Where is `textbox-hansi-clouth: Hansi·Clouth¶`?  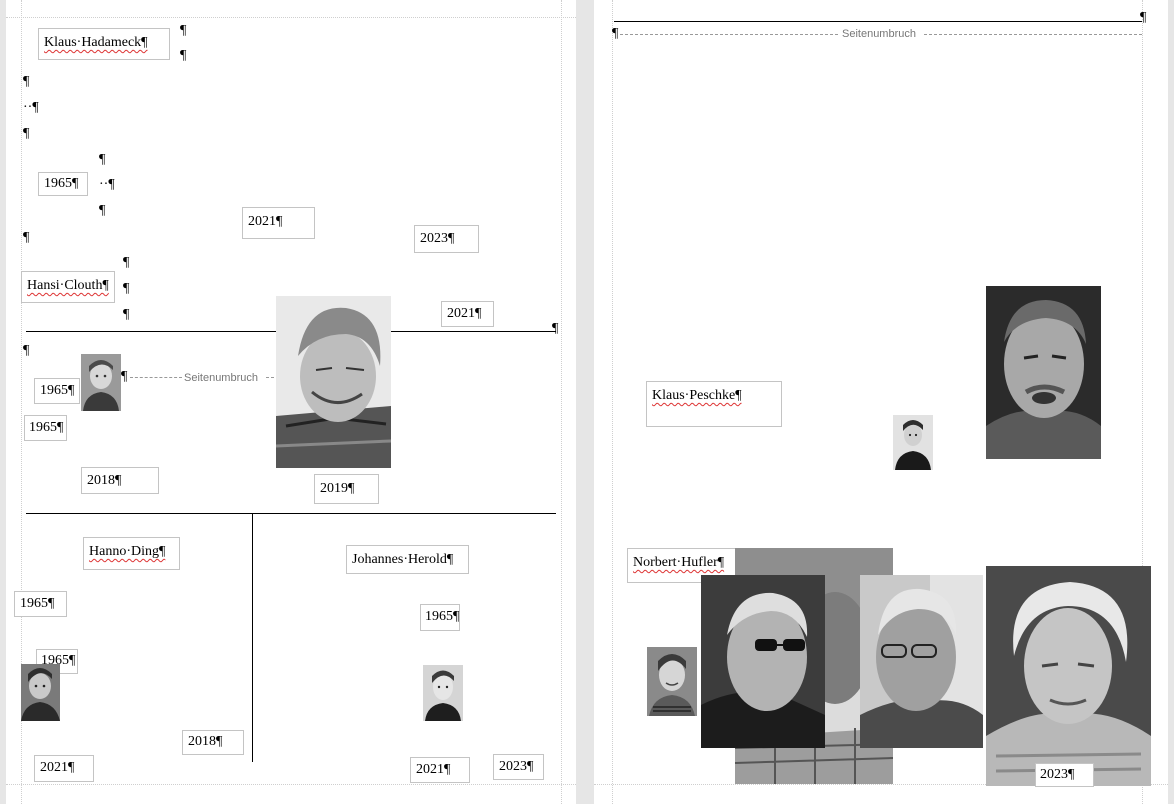
textbox-hansi-clouth: Hansi·Clouth¶ is located at coordinates (68, 287).